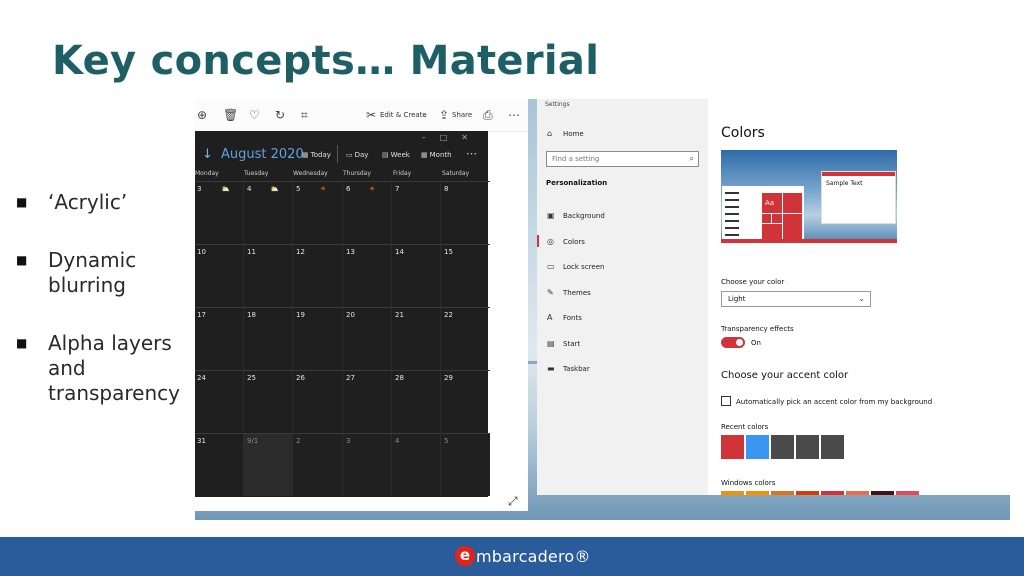 The height and width of the screenshot is (576, 1024). Describe the element at coordinates (416, 401) in the screenshot. I see `calendar-day: 28` at that location.